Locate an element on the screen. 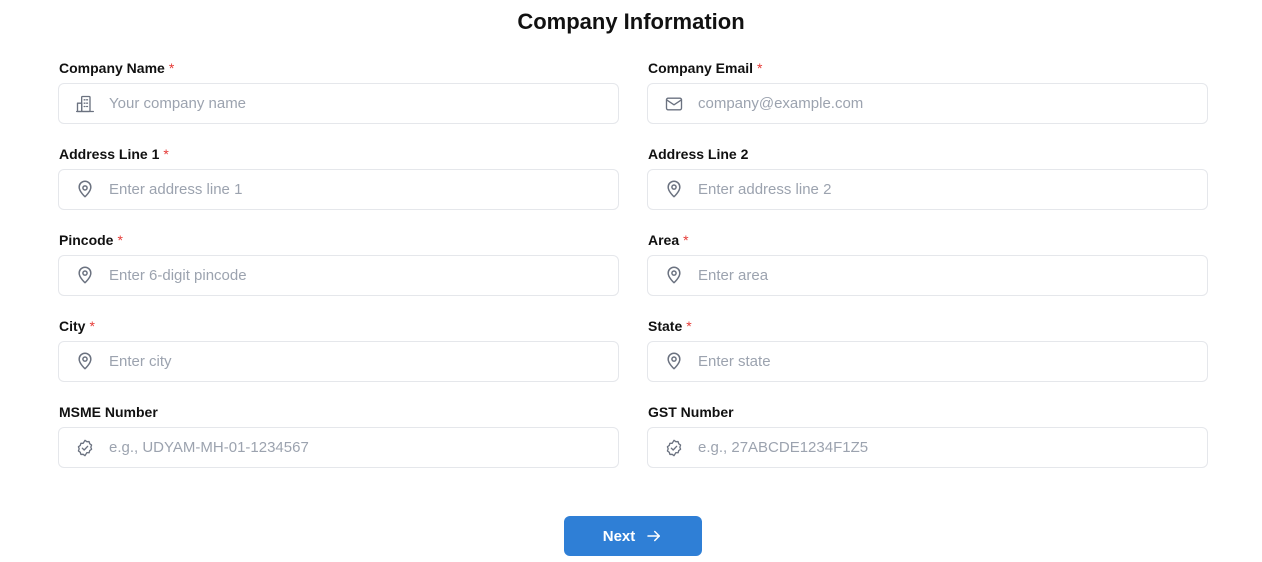 The height and width of the screenshot is (562, 1262). area-input-box is located at coordinates (927, 275).